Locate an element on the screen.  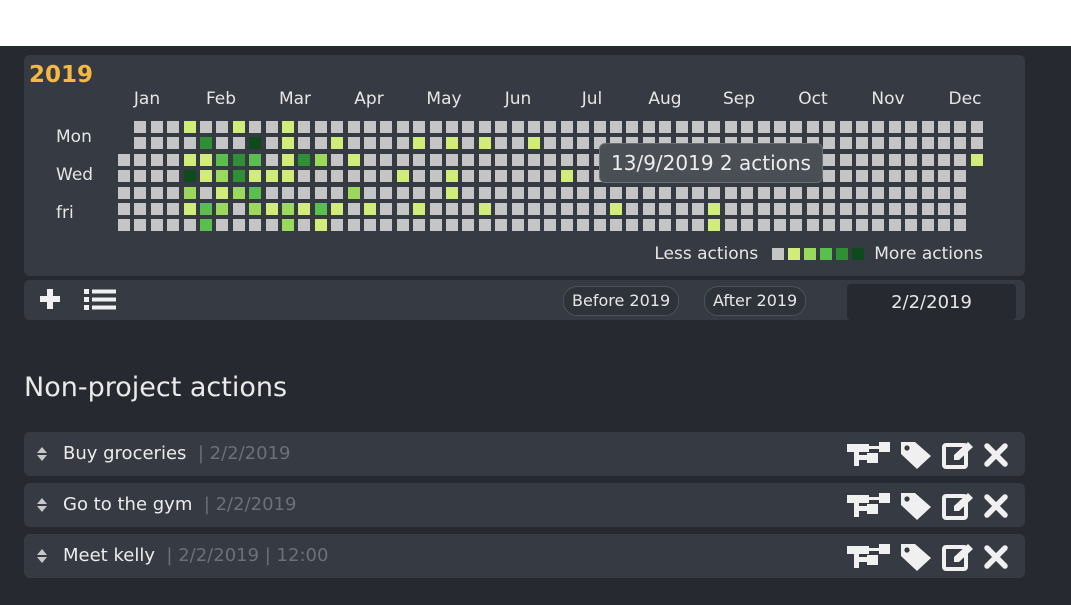
before-year-button: Before 2019 is located at coordinates (621, 301).